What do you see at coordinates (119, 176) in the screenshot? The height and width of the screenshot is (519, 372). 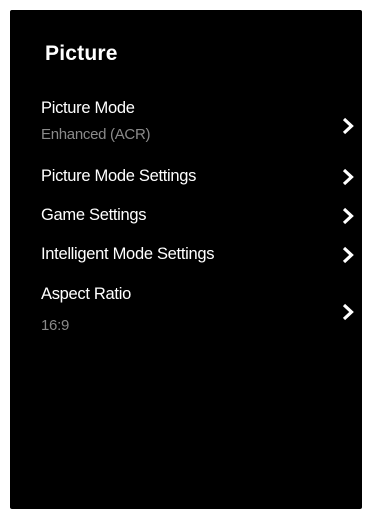 I see `menu-item-label: Picture Mode Settings` at bounding box center [119, 176].